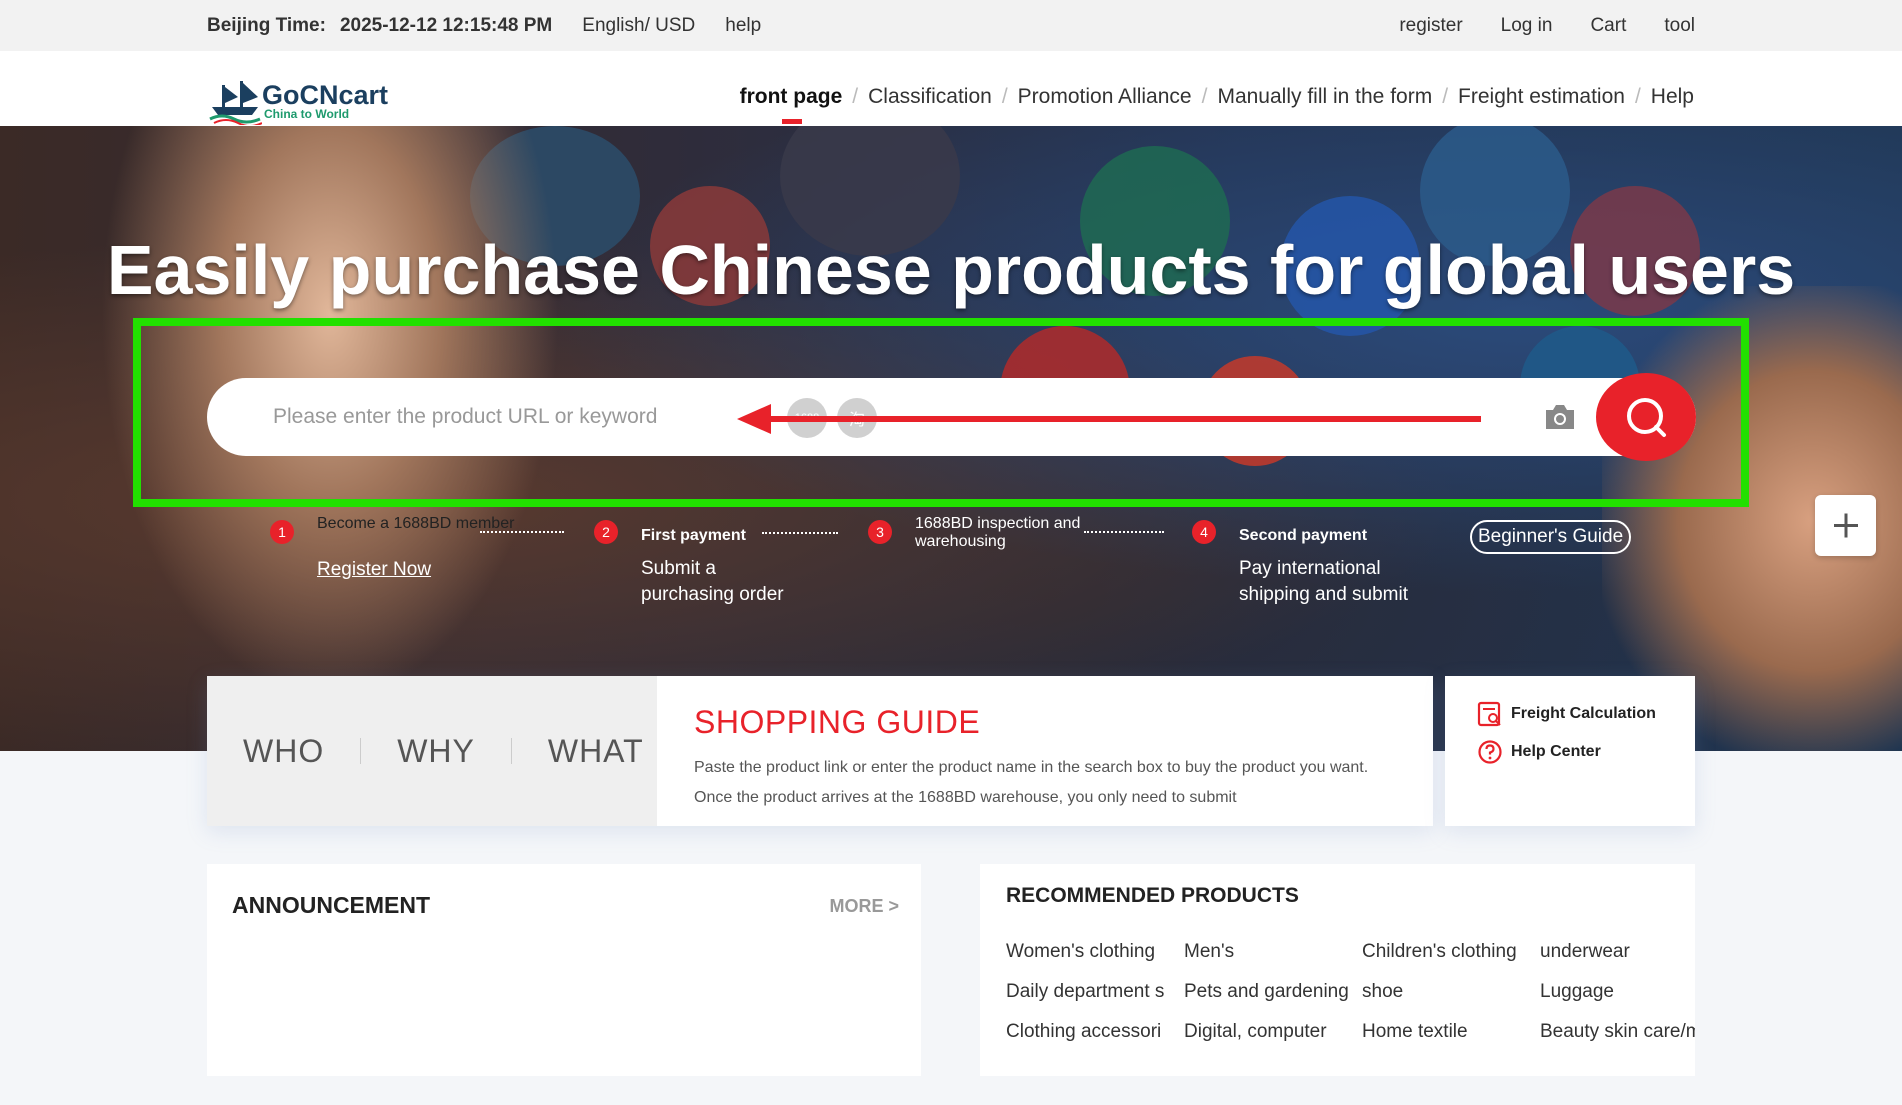 The height and width of the screenshot is (1105, 1902). Describe the element at coordinates (522, 532) in the screenshot. I see `step-1-dots` at that location.